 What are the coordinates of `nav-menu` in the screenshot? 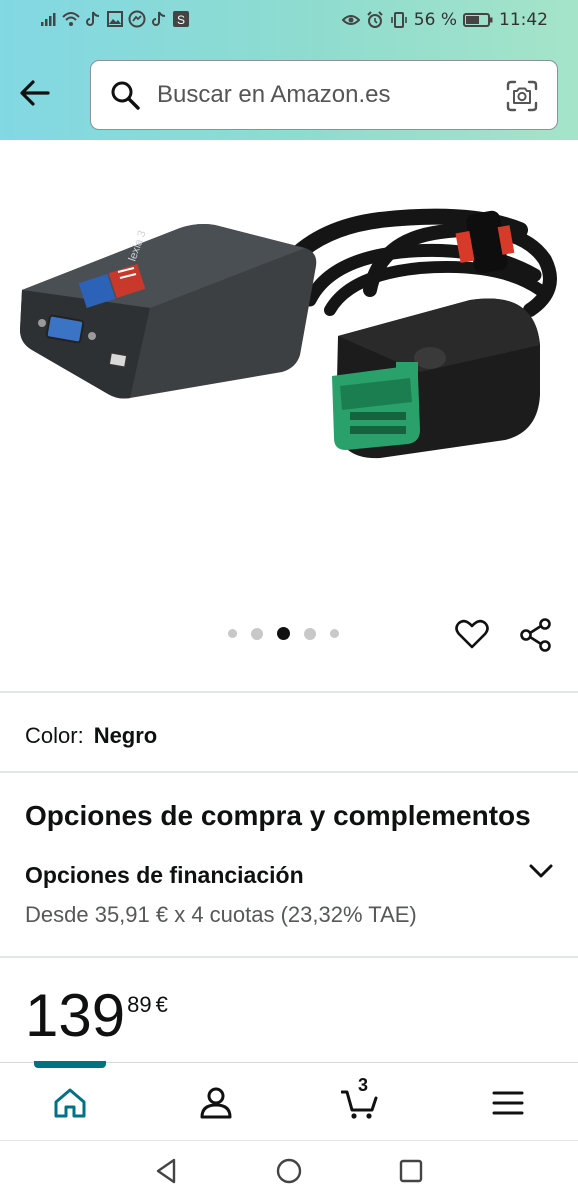 It's located at (508, 1103).